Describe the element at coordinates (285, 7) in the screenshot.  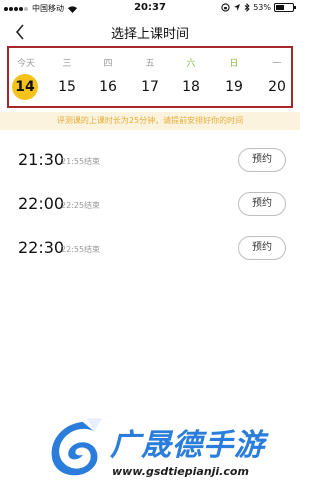
I see `battery-icon` at that location.